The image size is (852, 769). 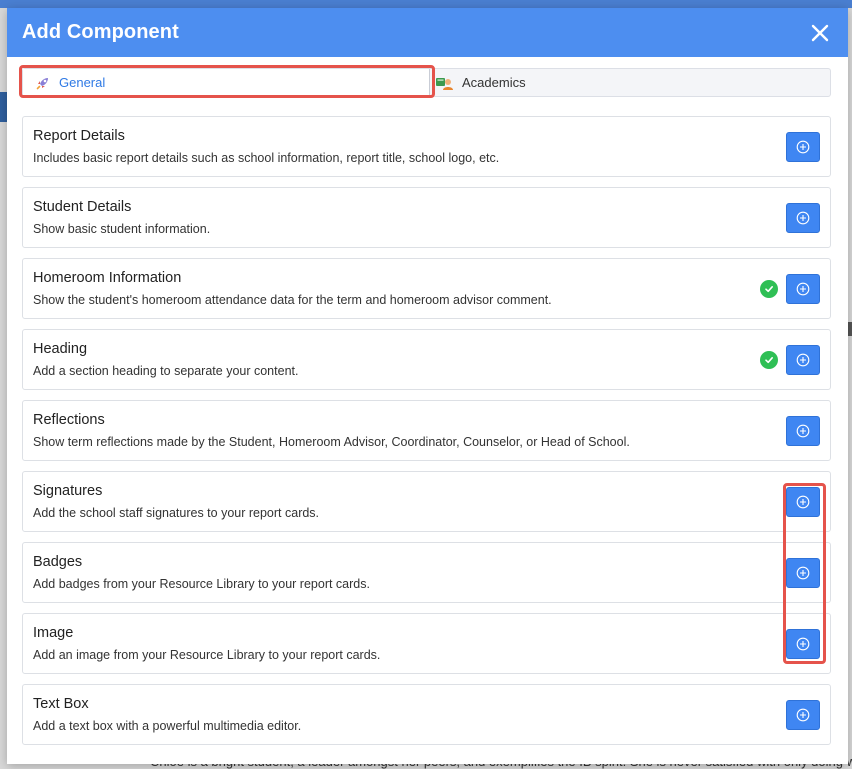 I want to click on add-homeroom-information-button, so click(x=803, y=289).